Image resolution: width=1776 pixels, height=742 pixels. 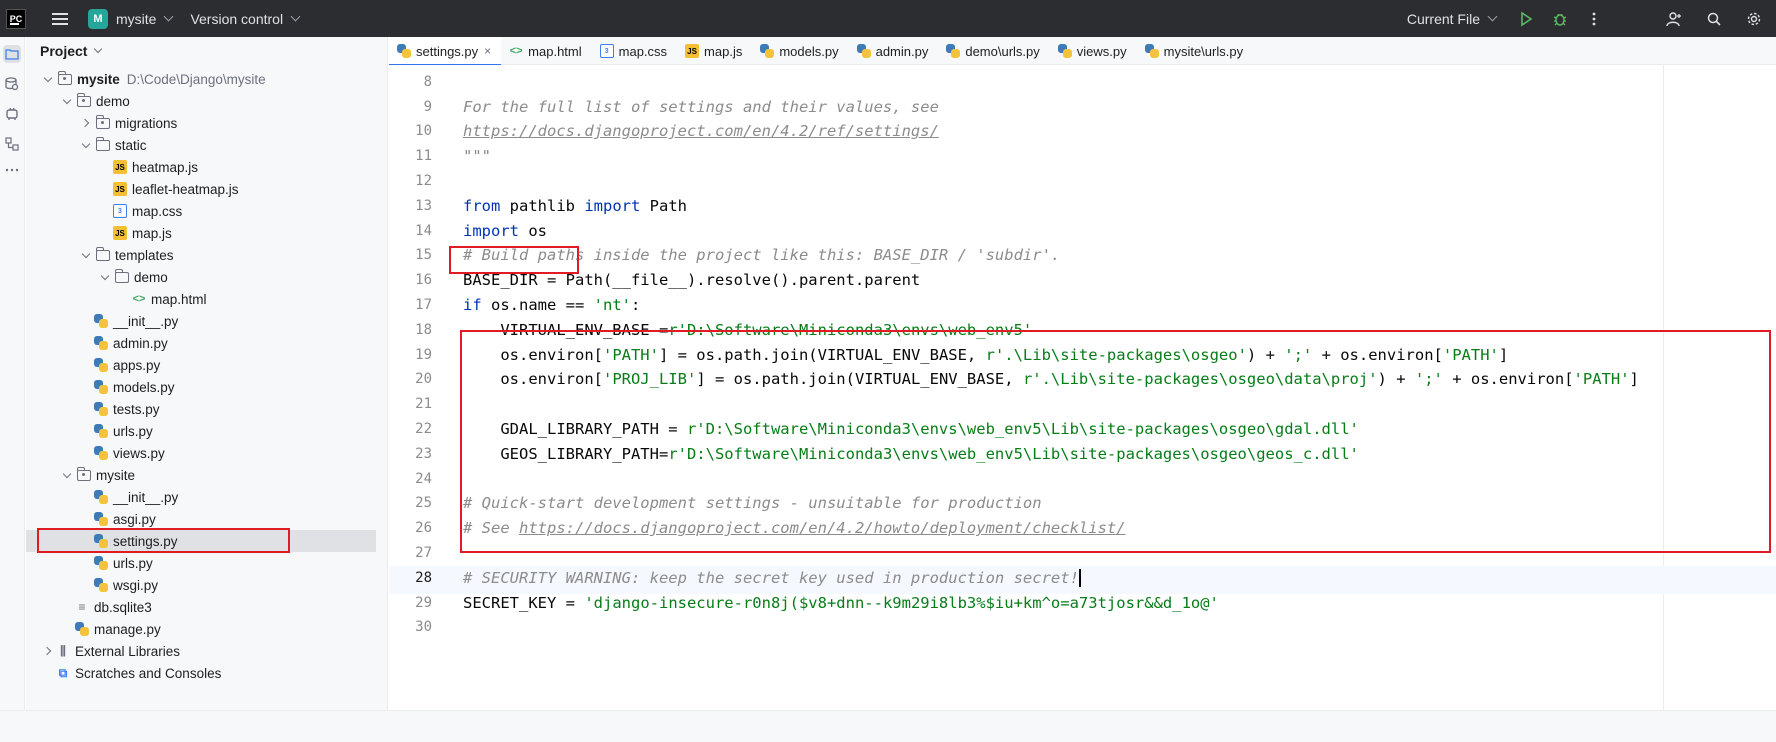 I want to click on tree-item: tests.py, so click(x=201, y=409).